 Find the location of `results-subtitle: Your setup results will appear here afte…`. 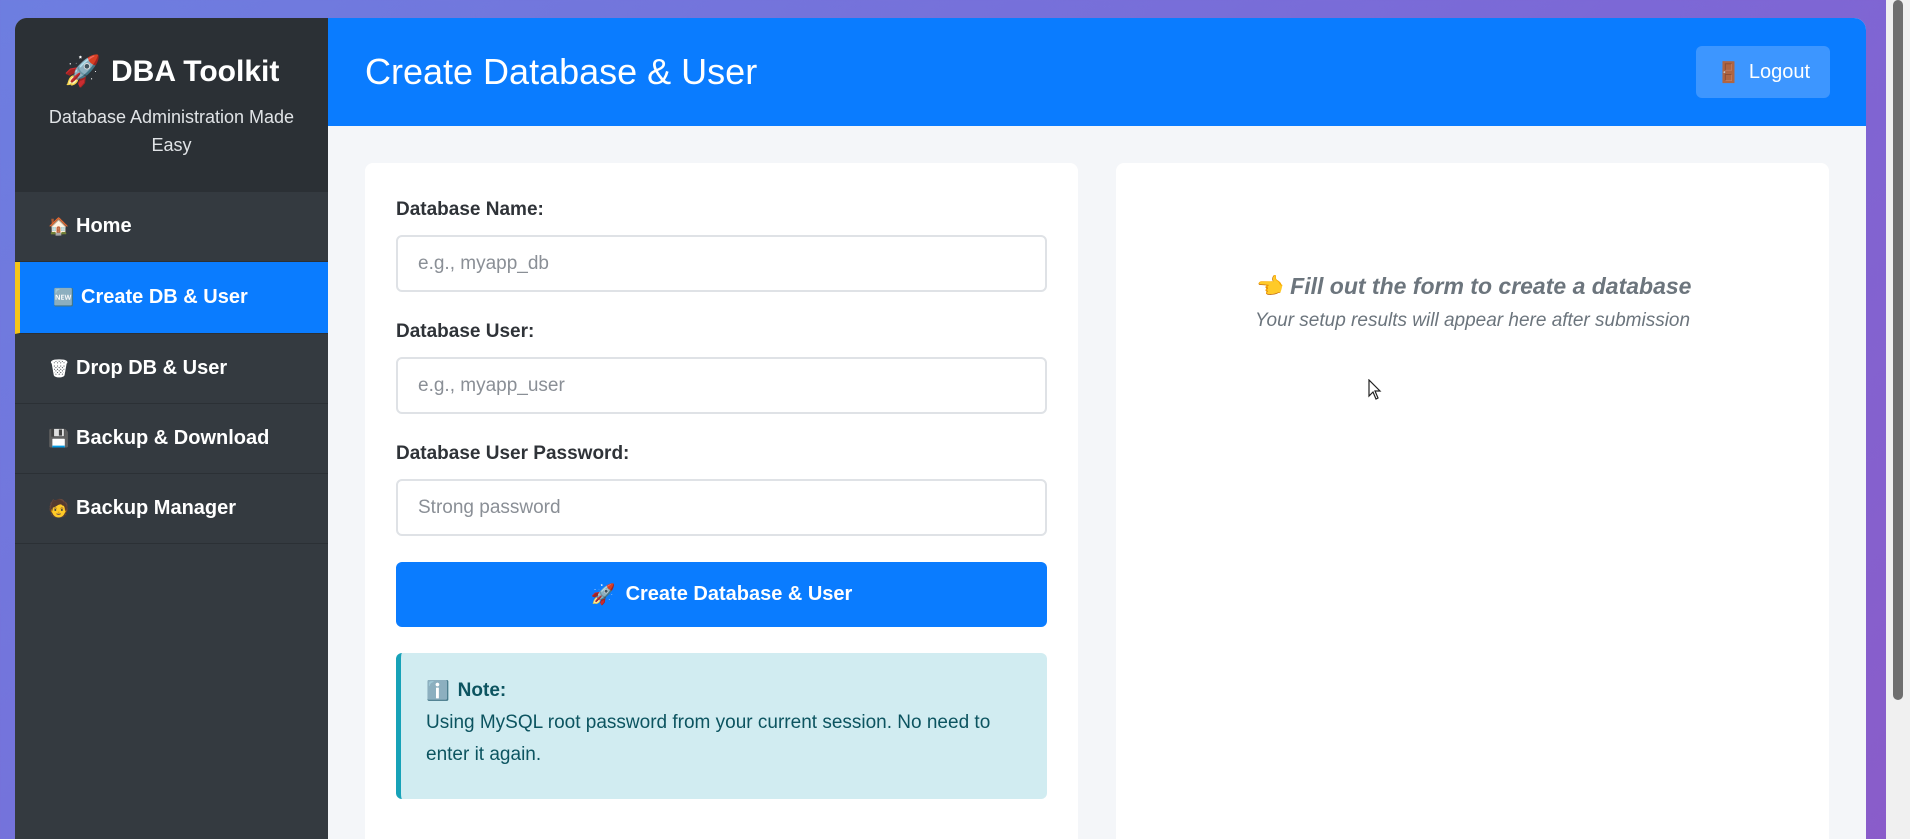

results-subtitle: Your setup results will appear here afte… is located at coordinates (1472, 320).